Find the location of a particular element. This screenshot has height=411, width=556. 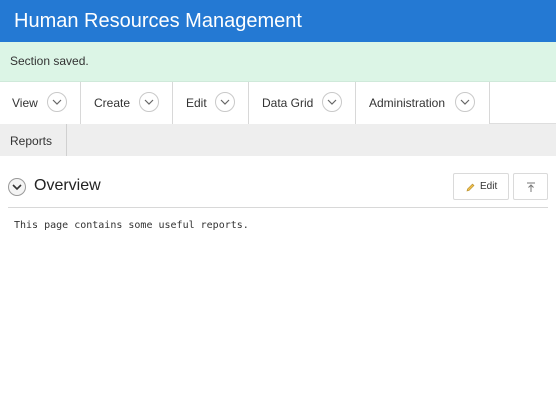

menu-item-data-grid: Data Grid is located at coordinates (302, 103).